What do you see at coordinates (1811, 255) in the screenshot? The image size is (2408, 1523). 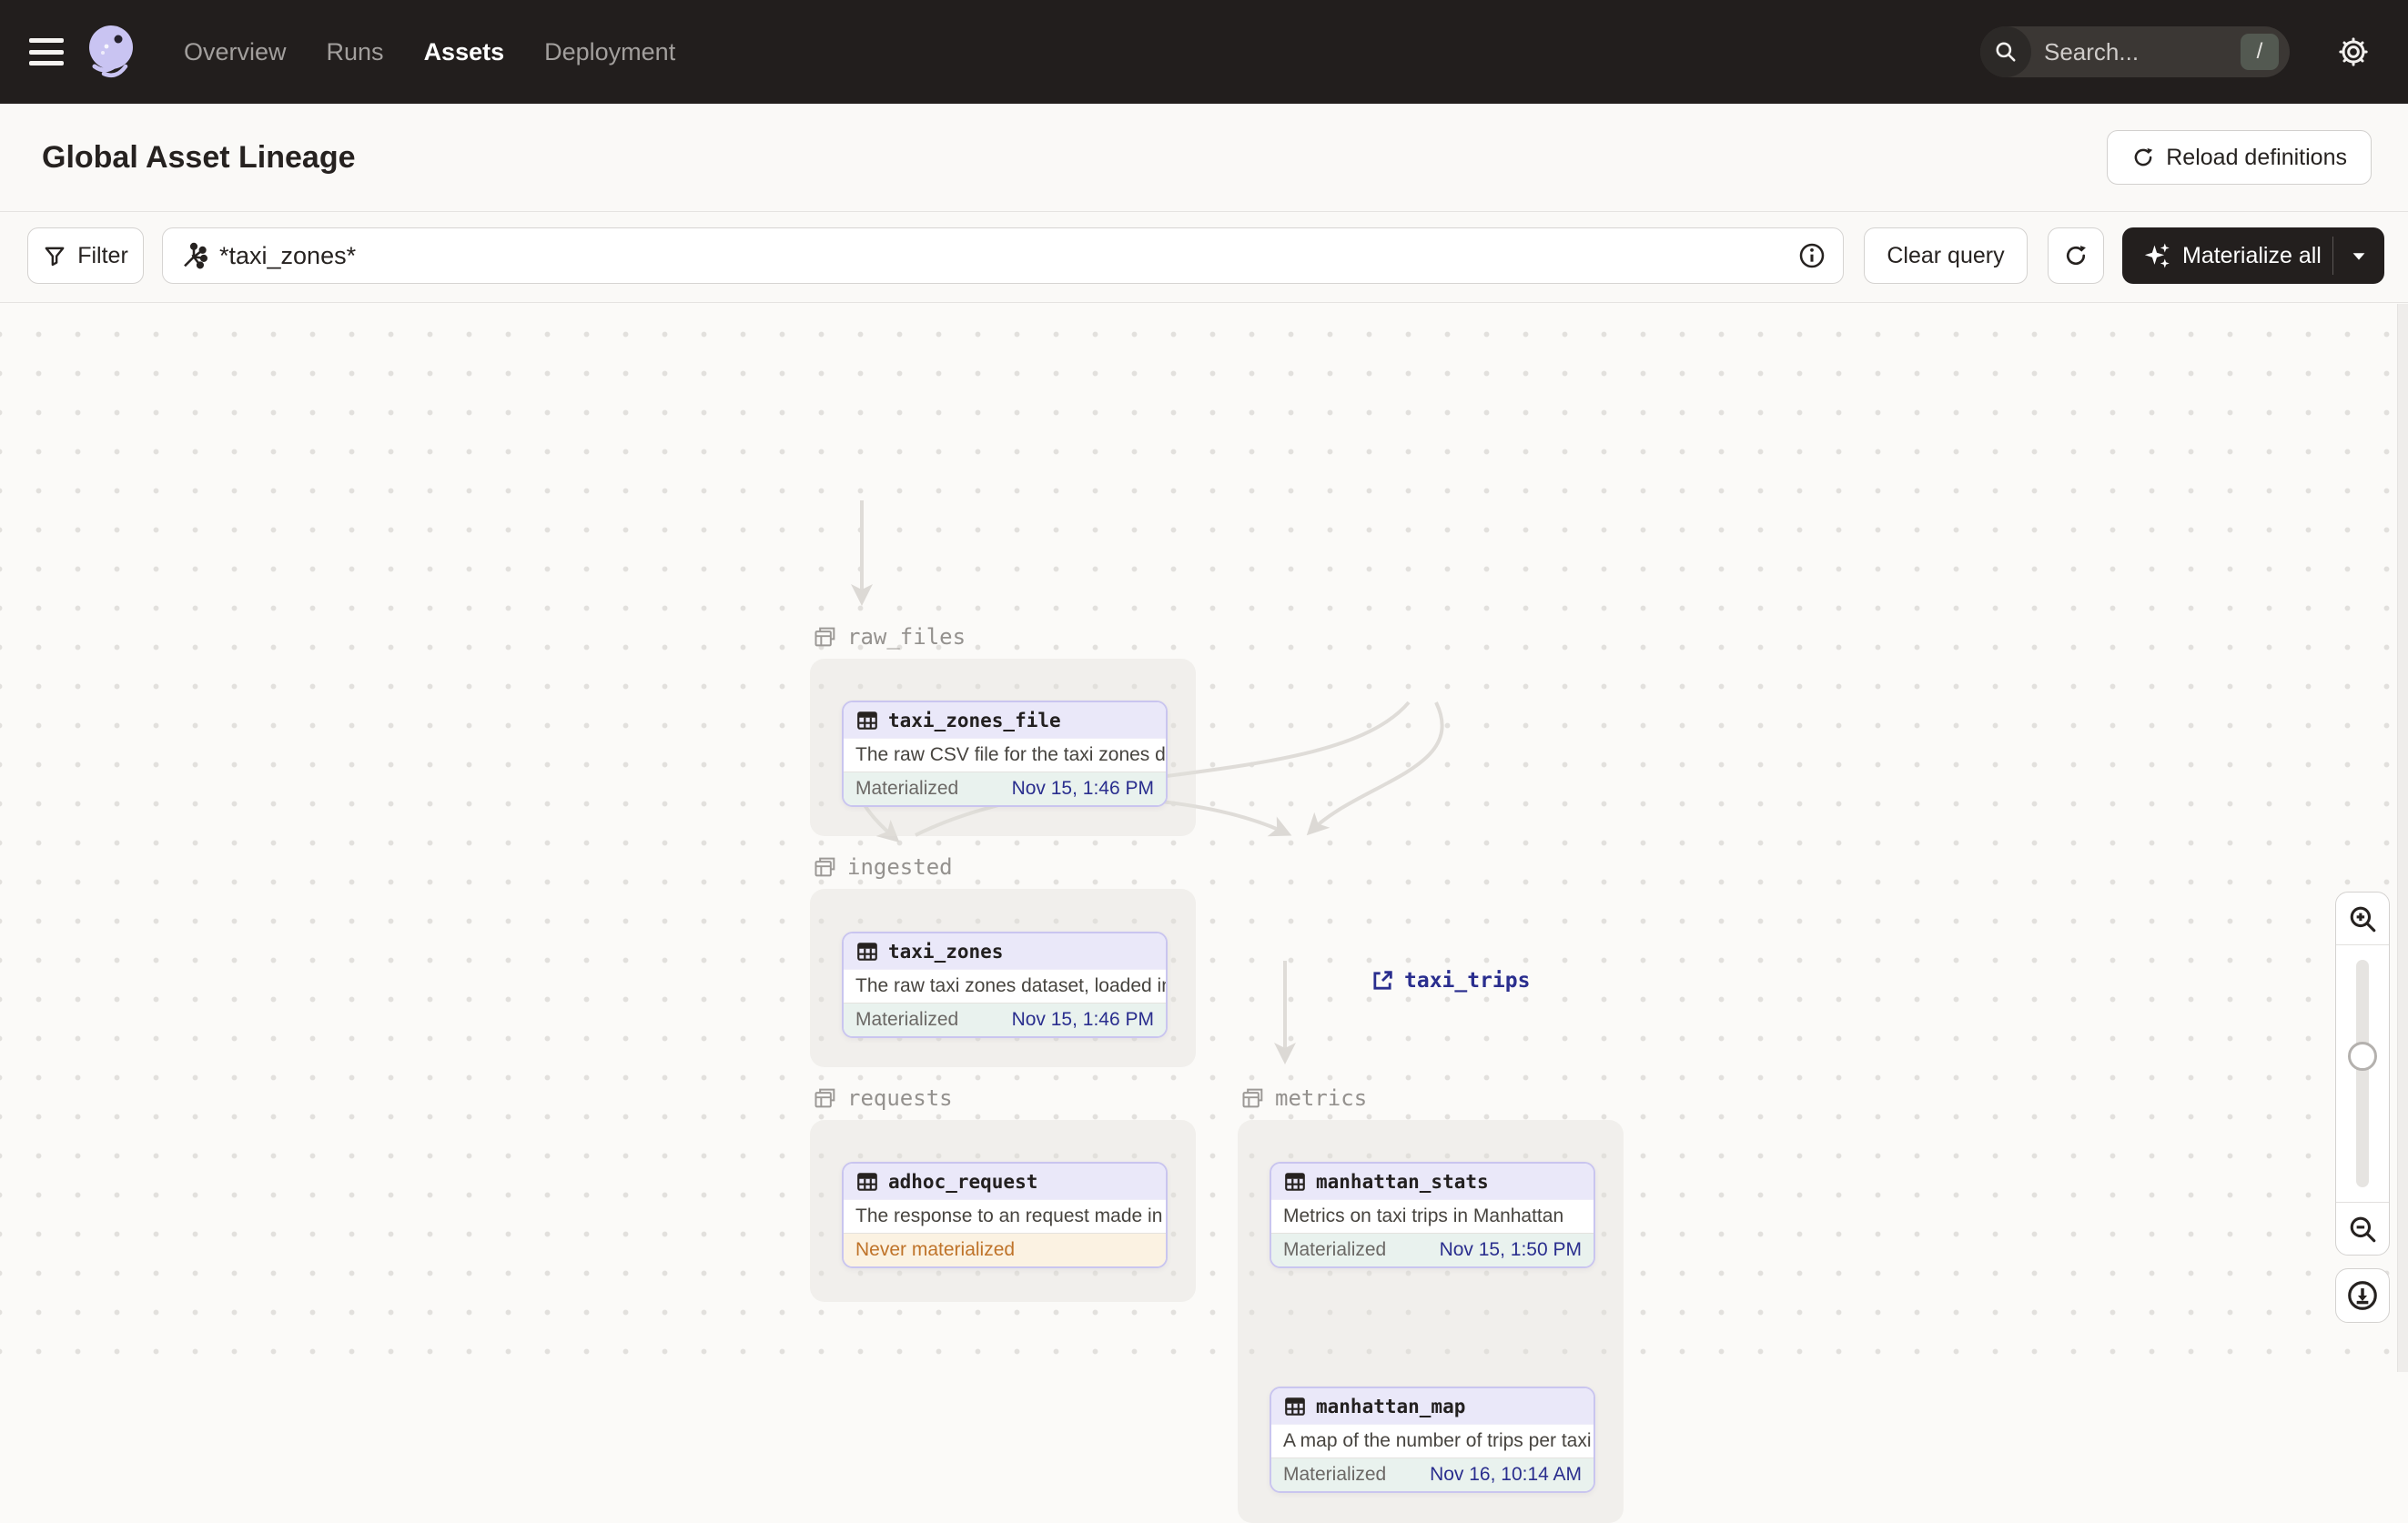 I see `query-info-icon` at bounding box center [1811, 255].